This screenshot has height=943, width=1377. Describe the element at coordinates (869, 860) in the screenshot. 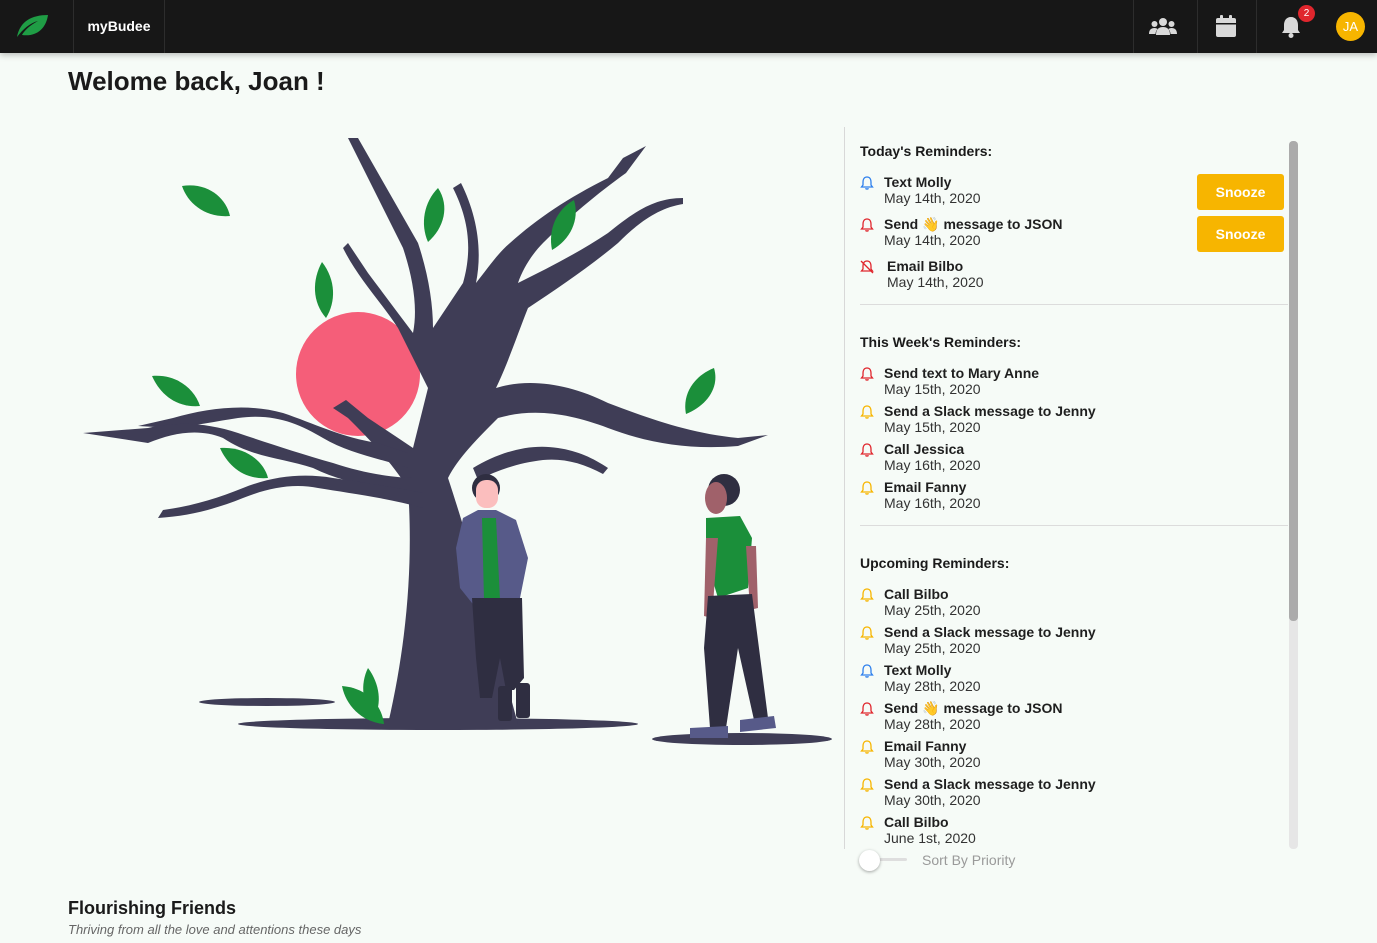

I see `toggle-knob` at that location.